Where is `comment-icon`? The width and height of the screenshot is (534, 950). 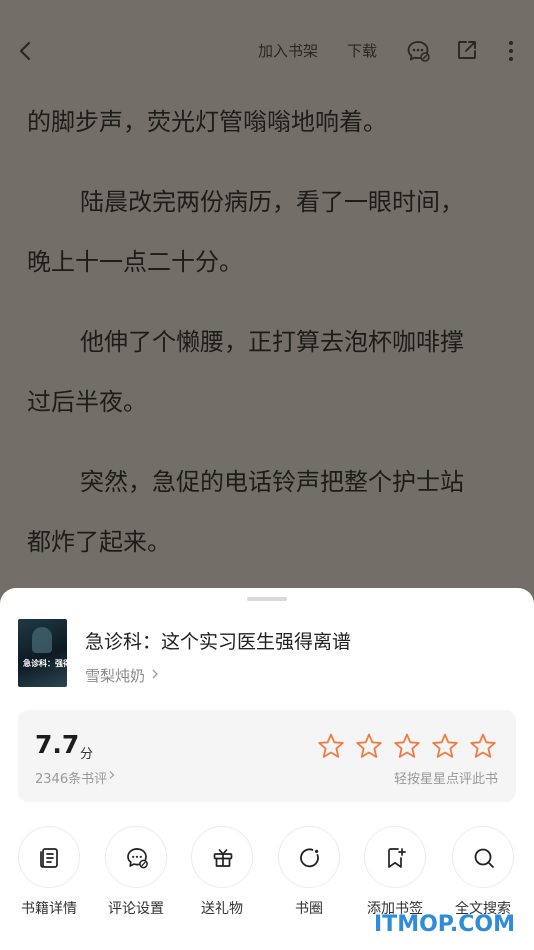 comment-icon is located at coordinates (418, 51).